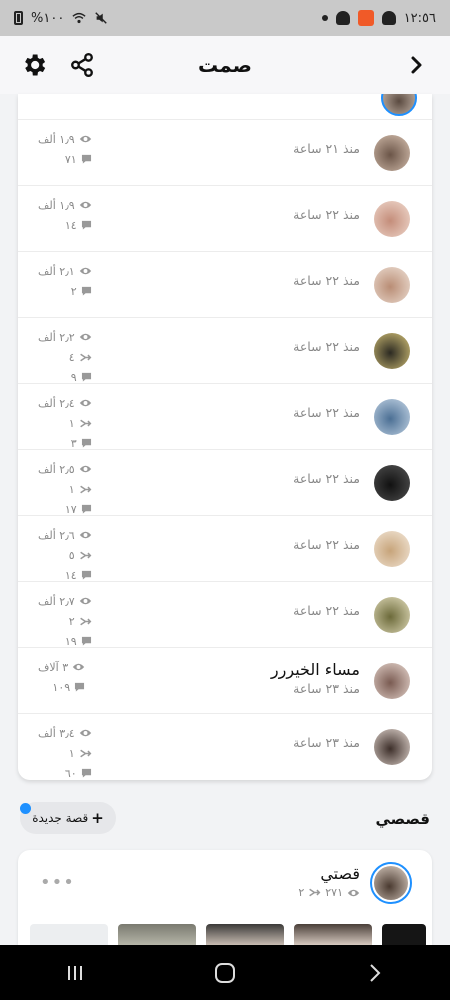 This screenshot has height=1000, width=450. Describe the element at coordinates (48, 18) in the screenshot. I see `battery-level: %١٠٠` at that location.